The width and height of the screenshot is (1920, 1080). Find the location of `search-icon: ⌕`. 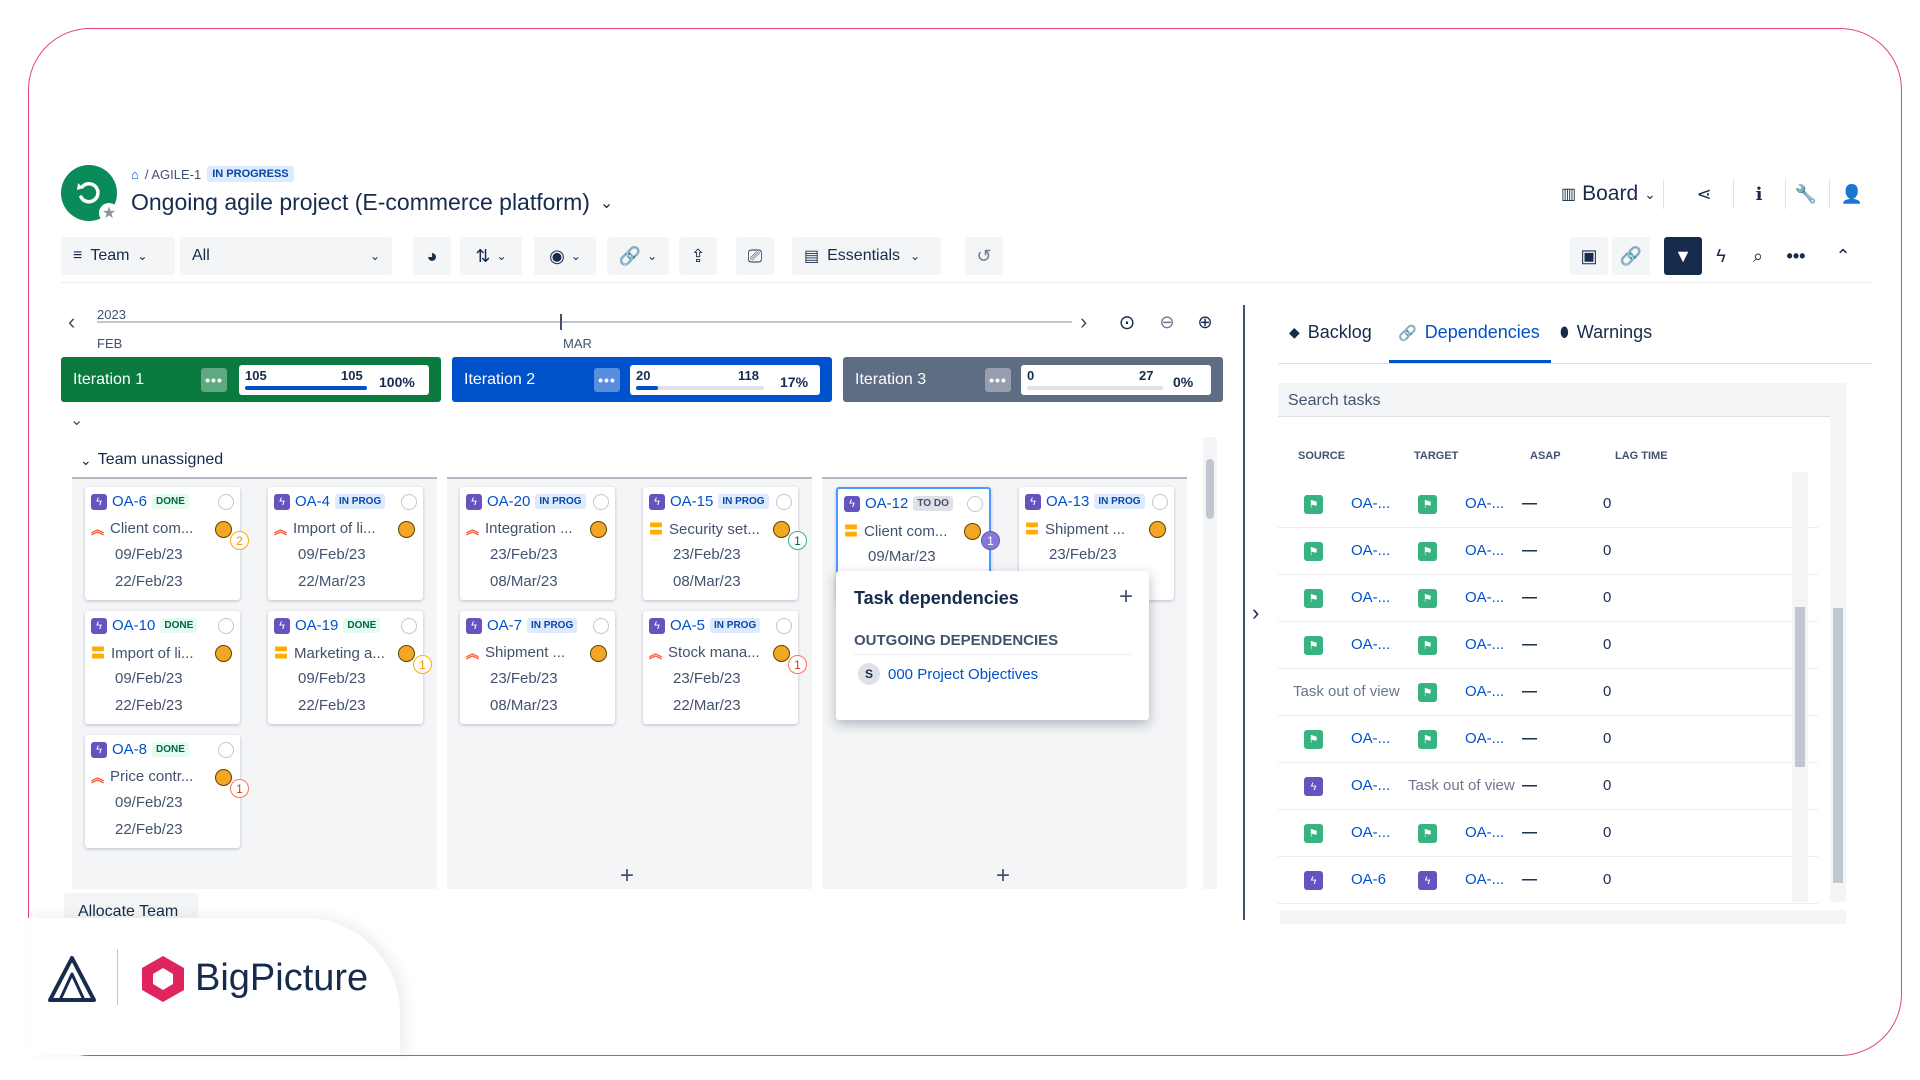

search-icon: ⌕ is located at coordinates (1758, 256).